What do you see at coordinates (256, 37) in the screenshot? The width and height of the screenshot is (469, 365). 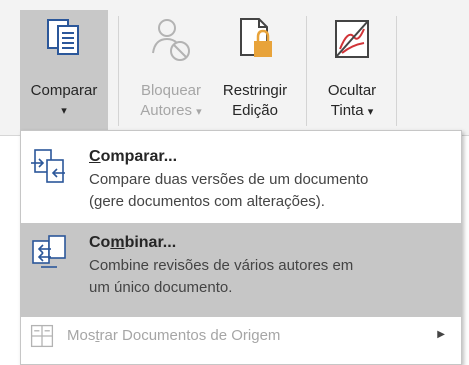 I see `restrict-editing-icon` at bounding box center [256, 37].